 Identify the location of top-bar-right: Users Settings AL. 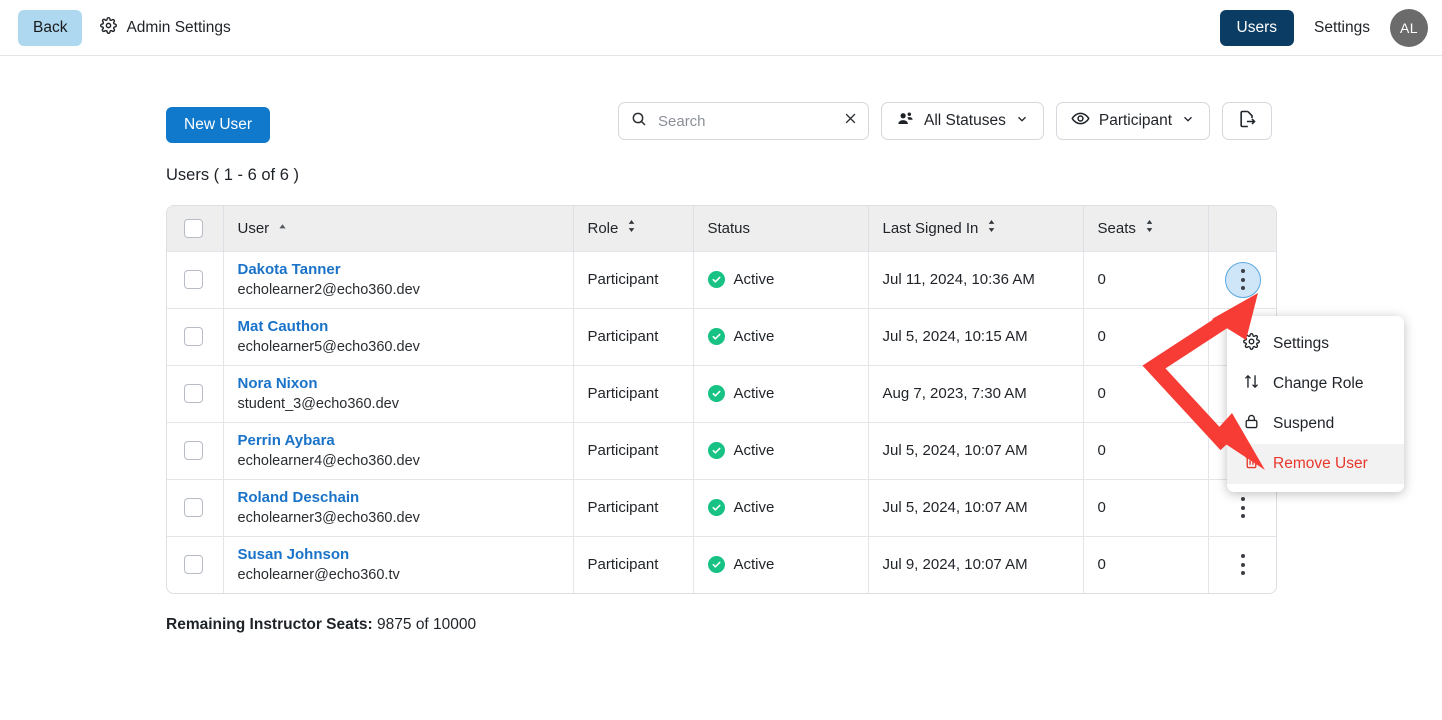
(1323, 27).